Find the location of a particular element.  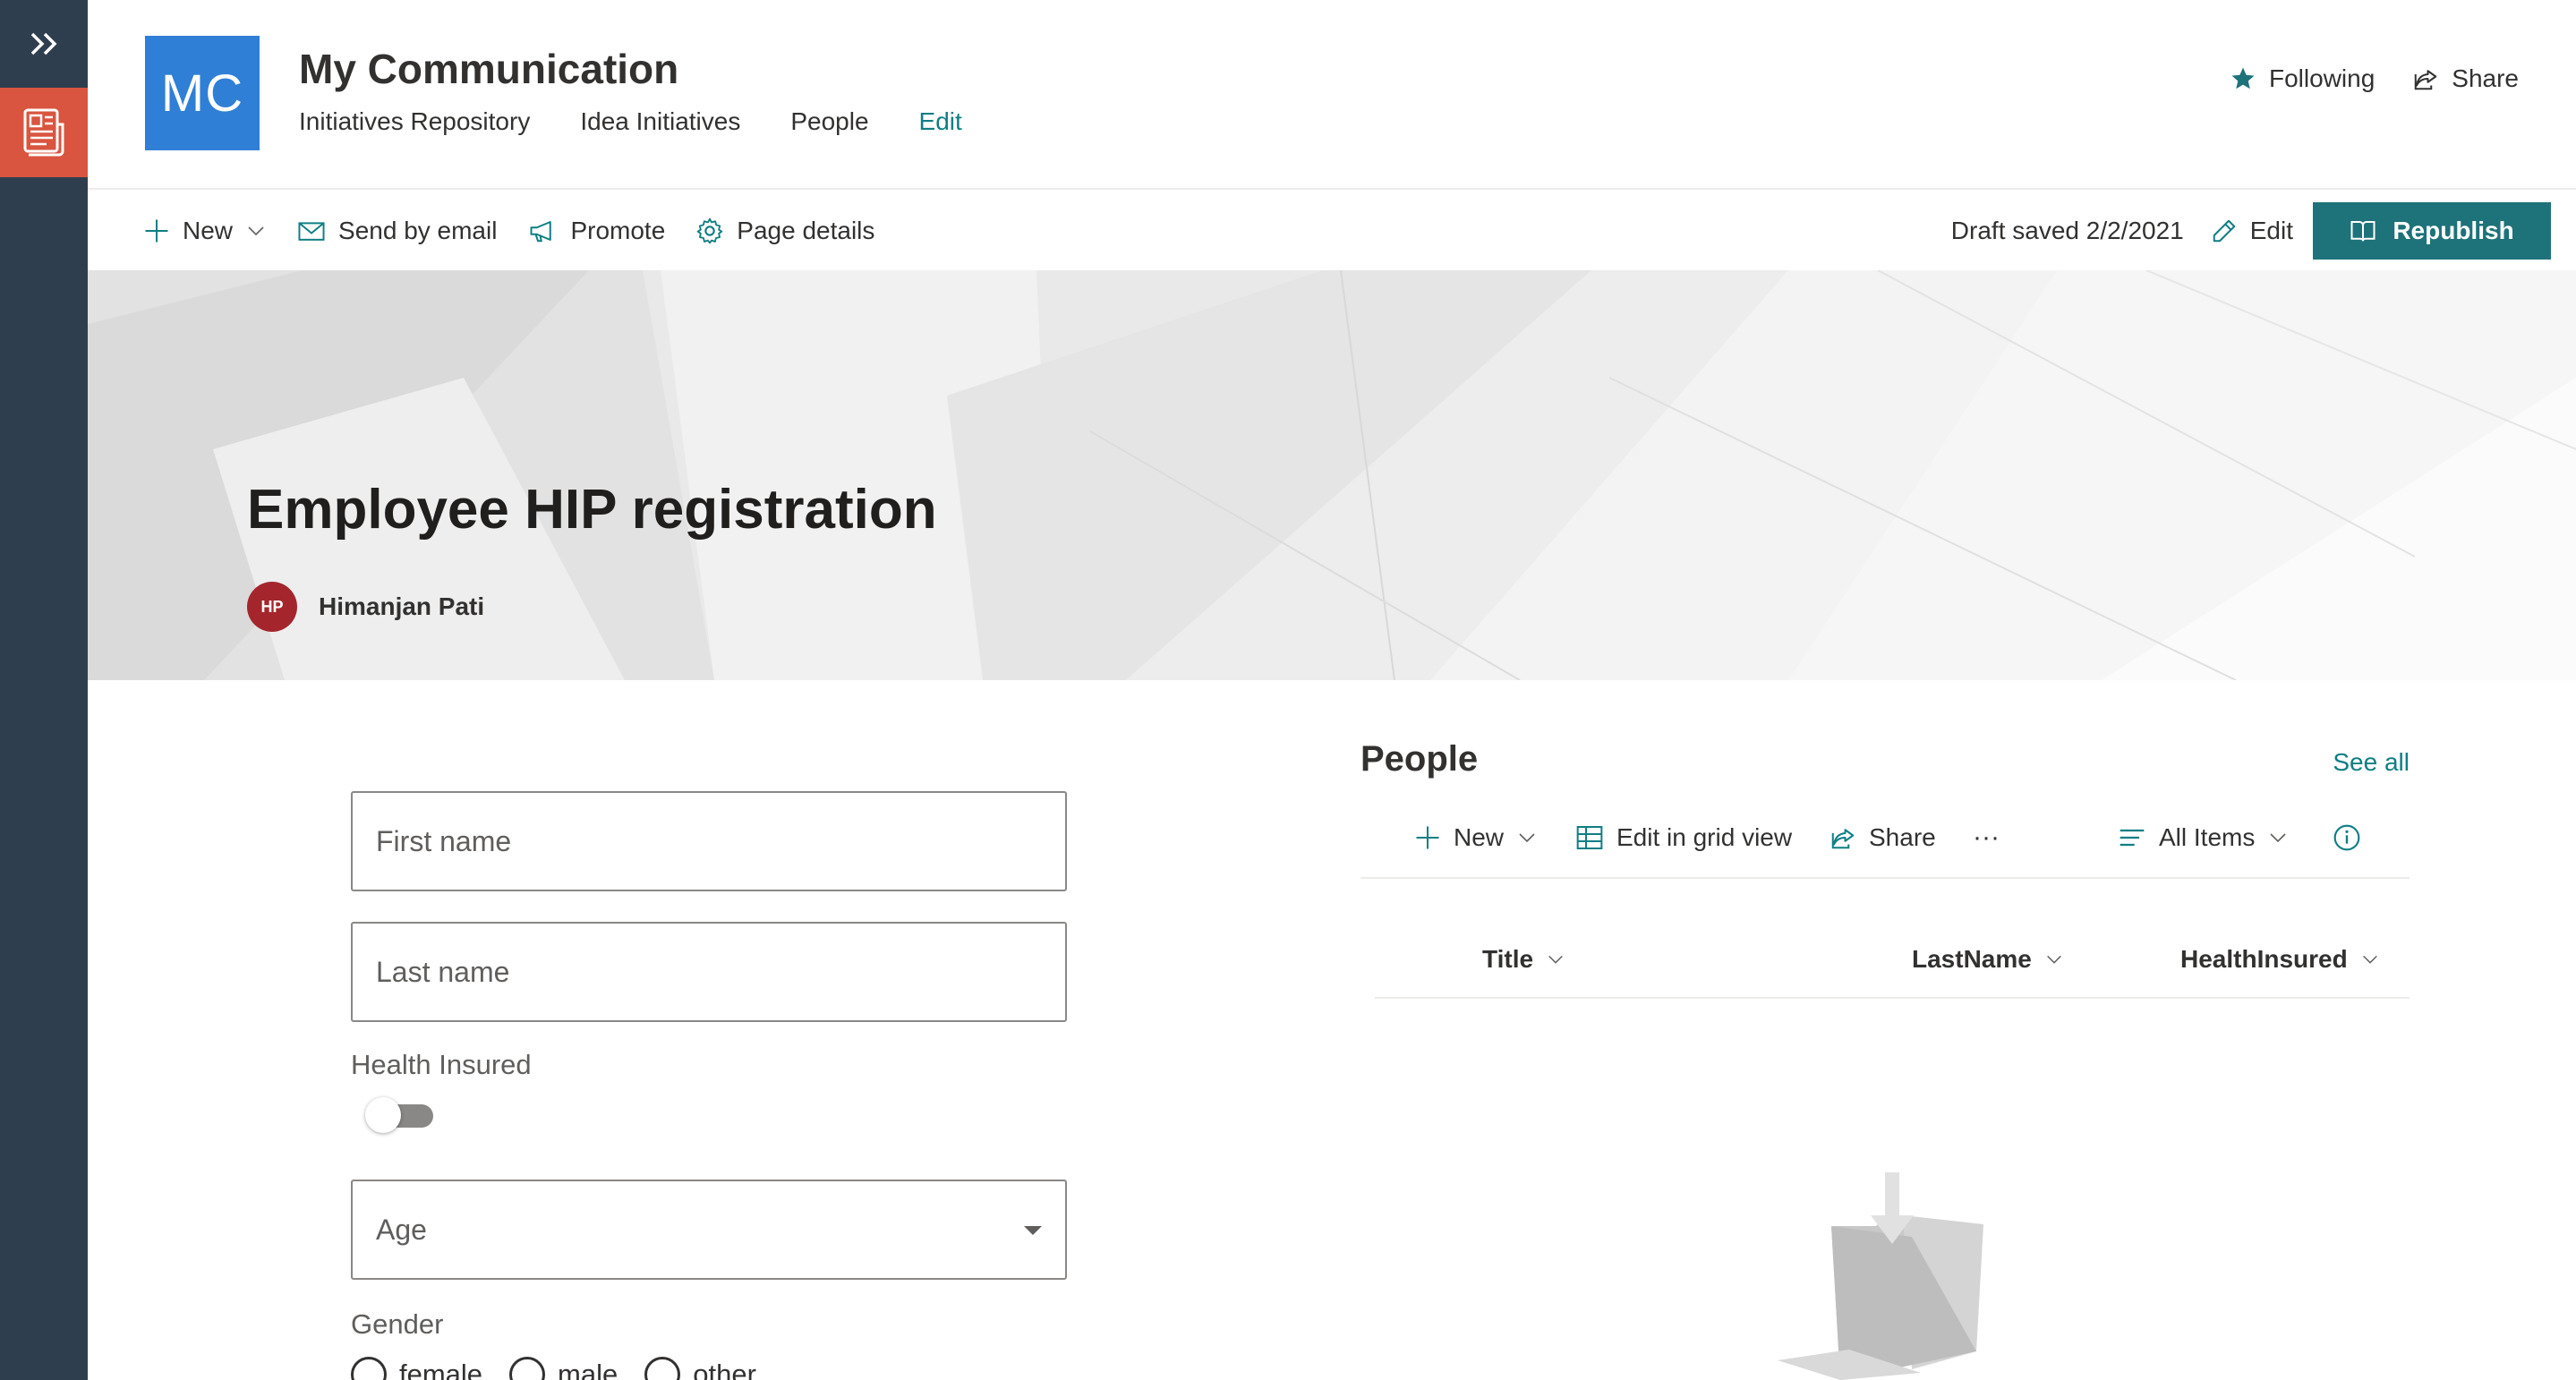

following-button: Following is located at coordinates (2302, 78).